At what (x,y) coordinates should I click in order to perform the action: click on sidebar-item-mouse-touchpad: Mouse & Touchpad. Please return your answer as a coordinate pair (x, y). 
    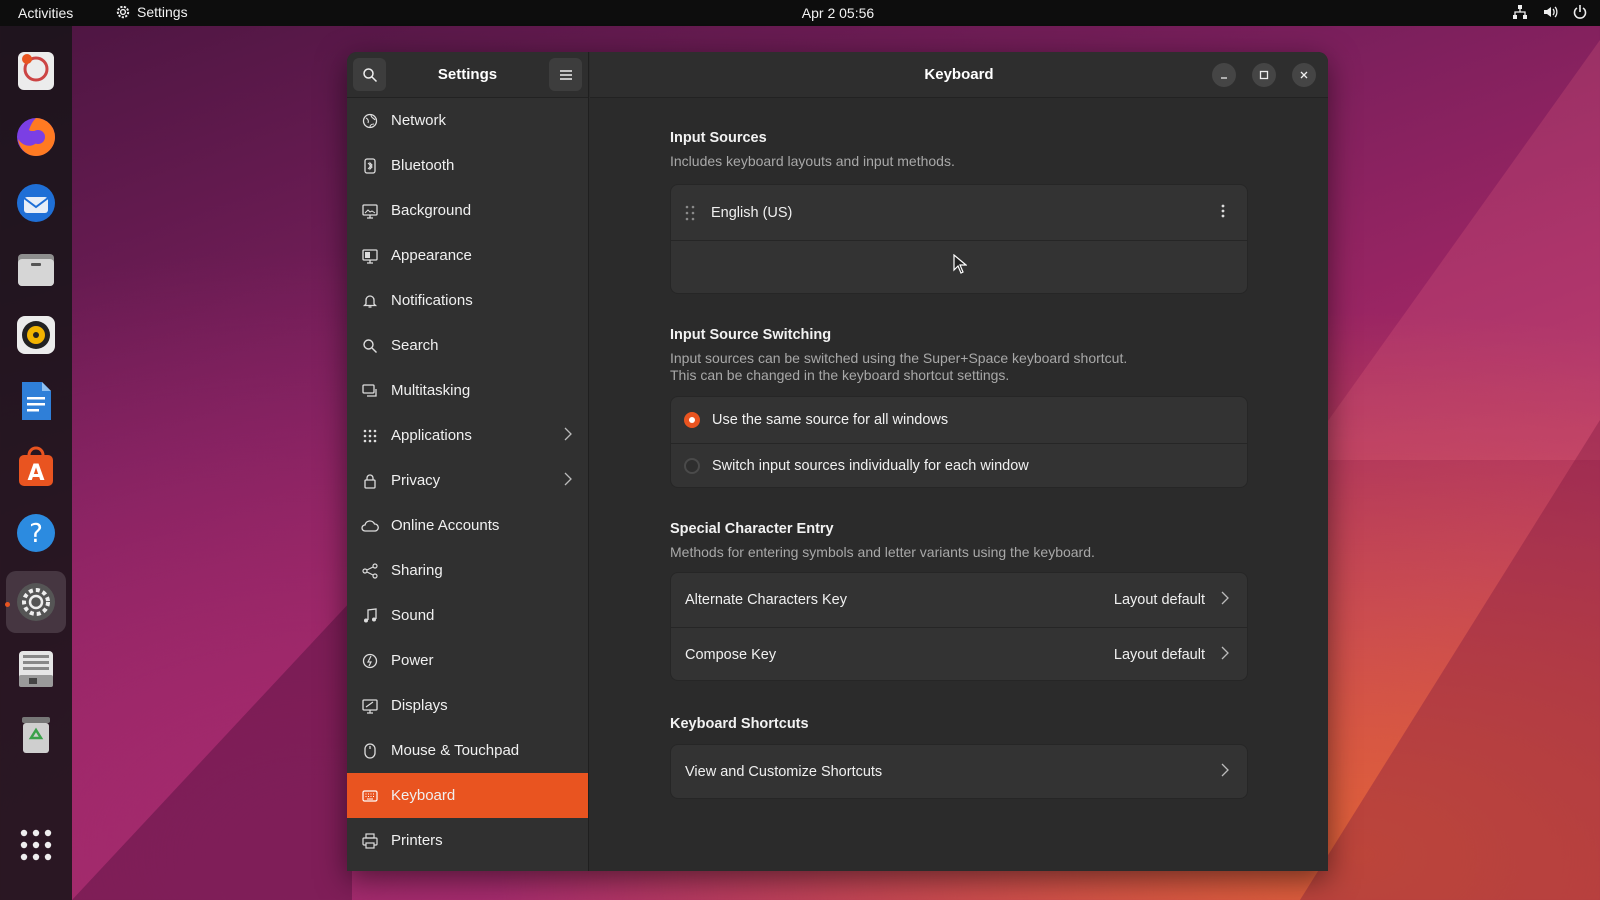
    Looking at the image, I should click on (467, 750).